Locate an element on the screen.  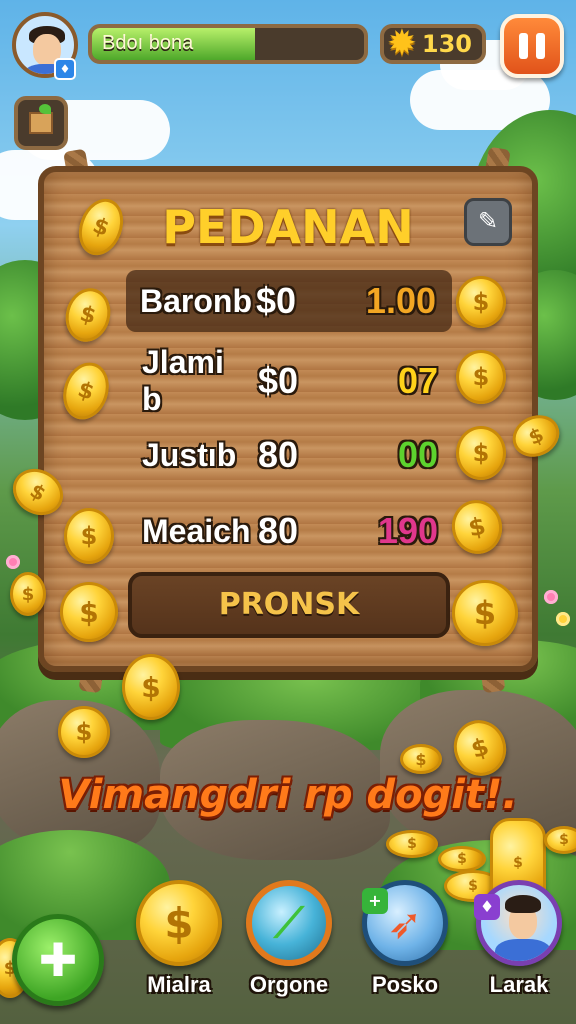
row-score: 00 is located at coordinates (417, 454).